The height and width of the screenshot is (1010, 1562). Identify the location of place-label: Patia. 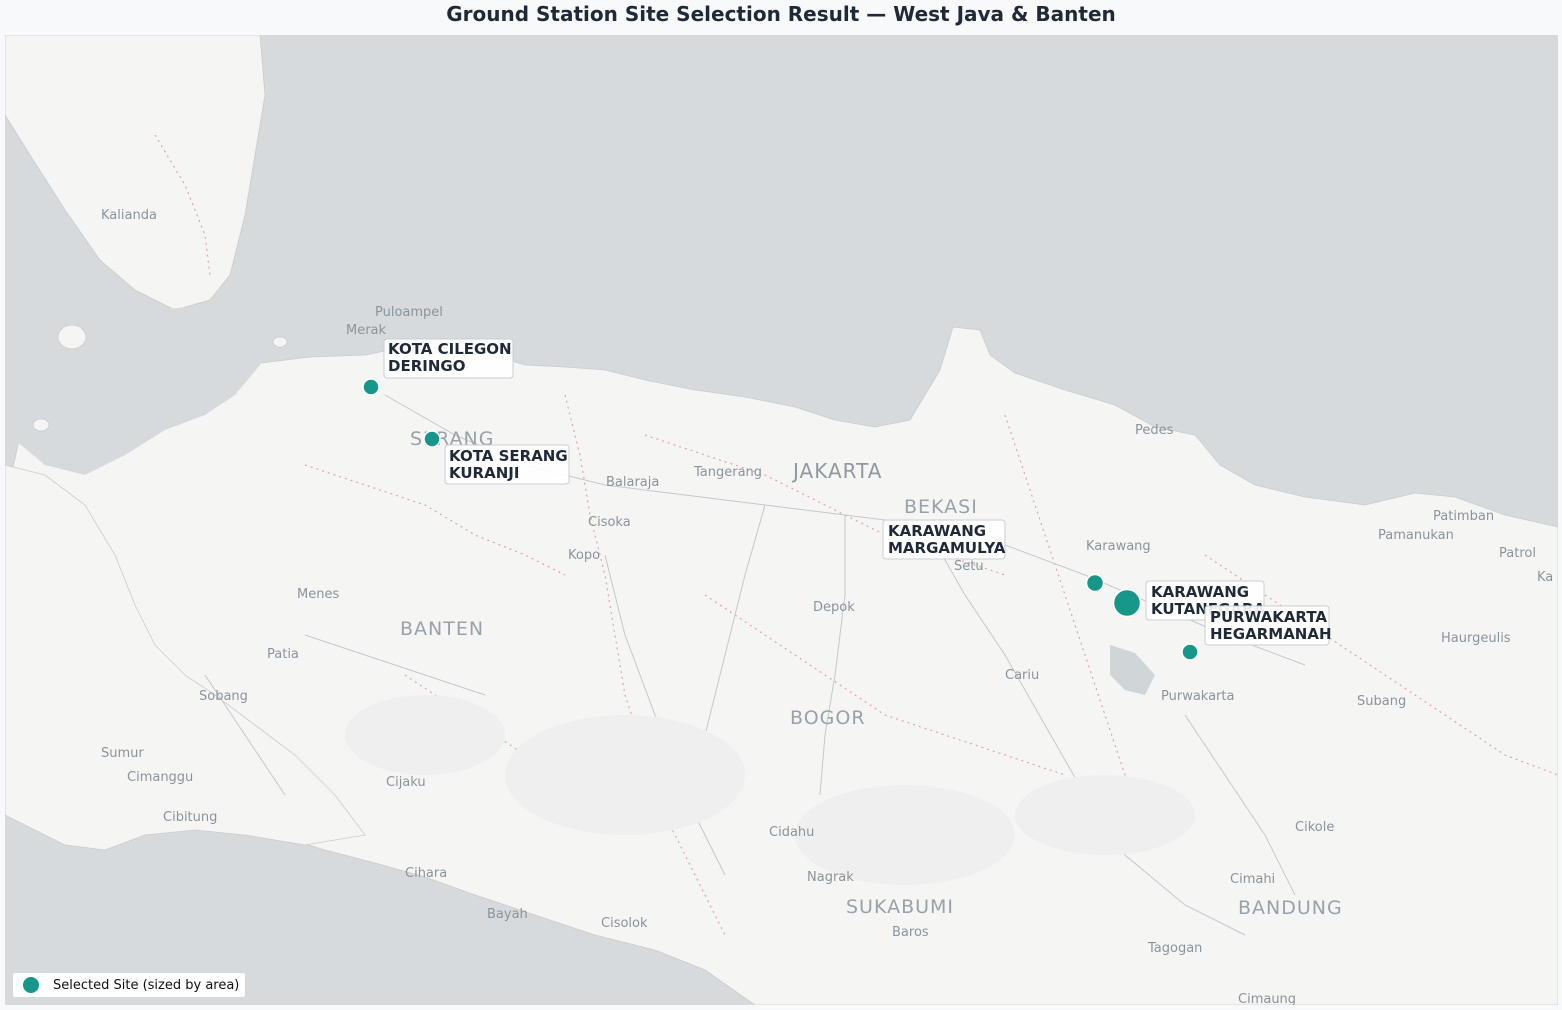
(283, 654).